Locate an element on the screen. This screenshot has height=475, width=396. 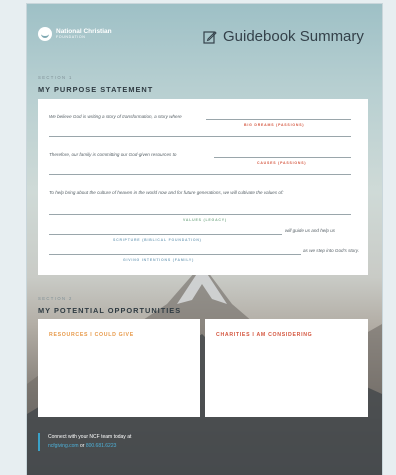
resources-heading: RESOURCES I COULD GIVE is located at coordinates (91, 335).